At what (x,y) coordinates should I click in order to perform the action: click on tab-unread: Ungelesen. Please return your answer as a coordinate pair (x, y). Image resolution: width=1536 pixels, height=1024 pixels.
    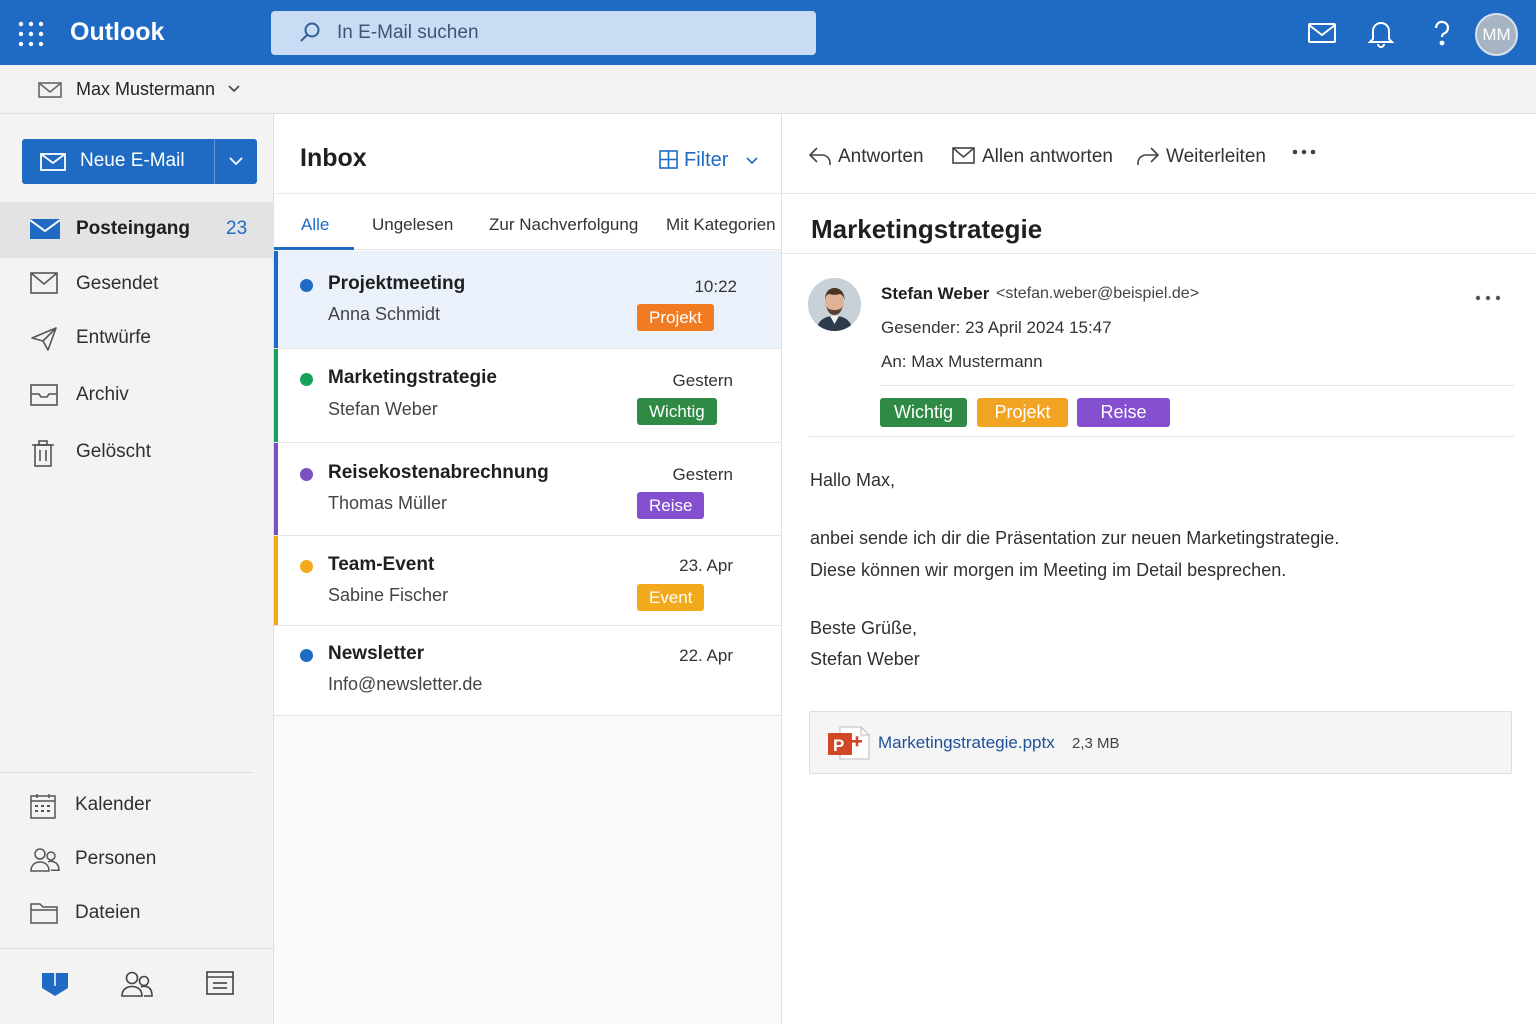
    Looking at the image, I should click on (412, 225).